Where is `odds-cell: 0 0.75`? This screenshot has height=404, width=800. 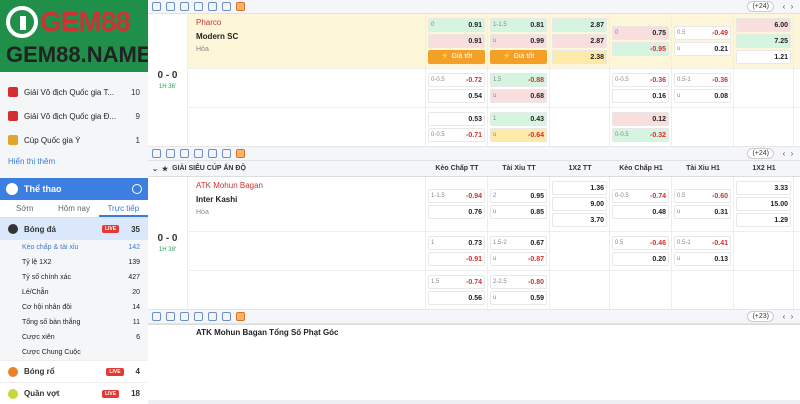
odds-cell: 0 0.75 is located at coordinates (640, 33).